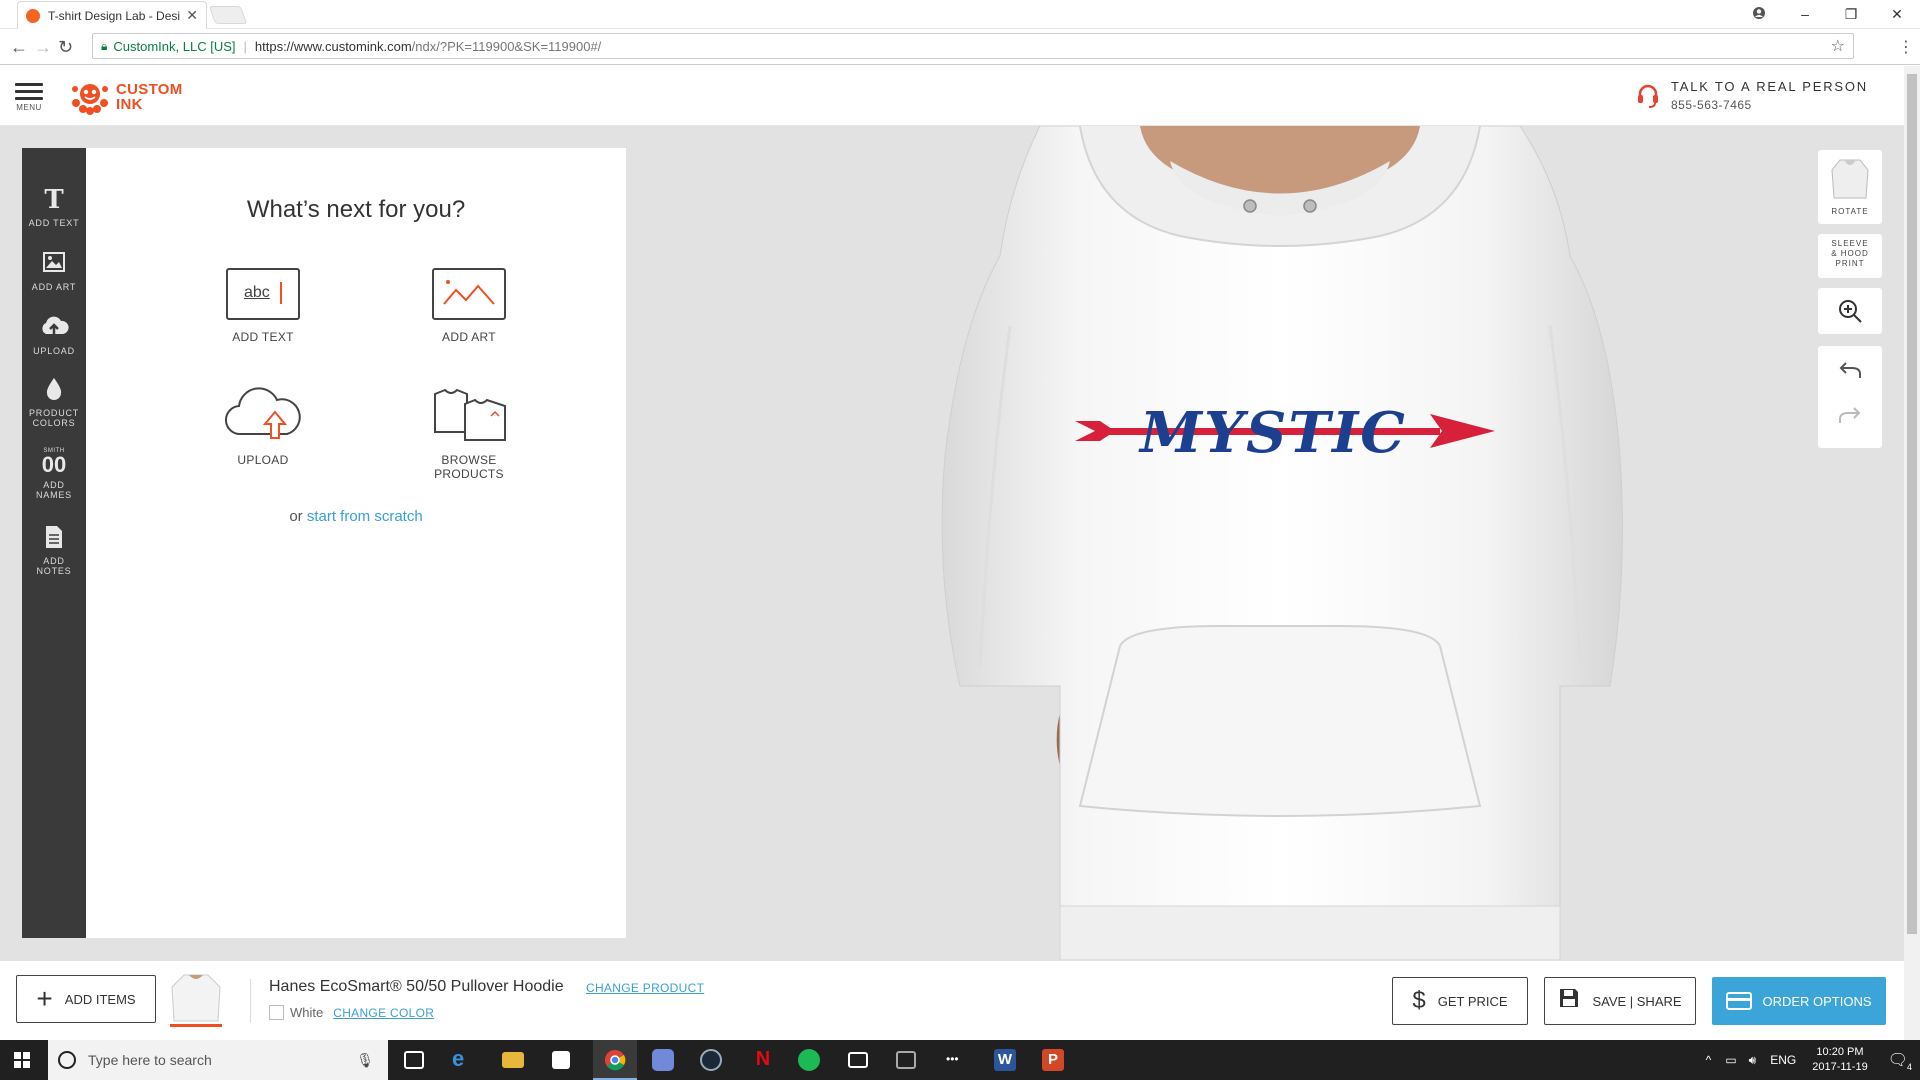 This screenshot has width=1920, height=1080. Describe the element at coordinates (414, 1060) in the screenshot. I see `task-view-icon` at that location.